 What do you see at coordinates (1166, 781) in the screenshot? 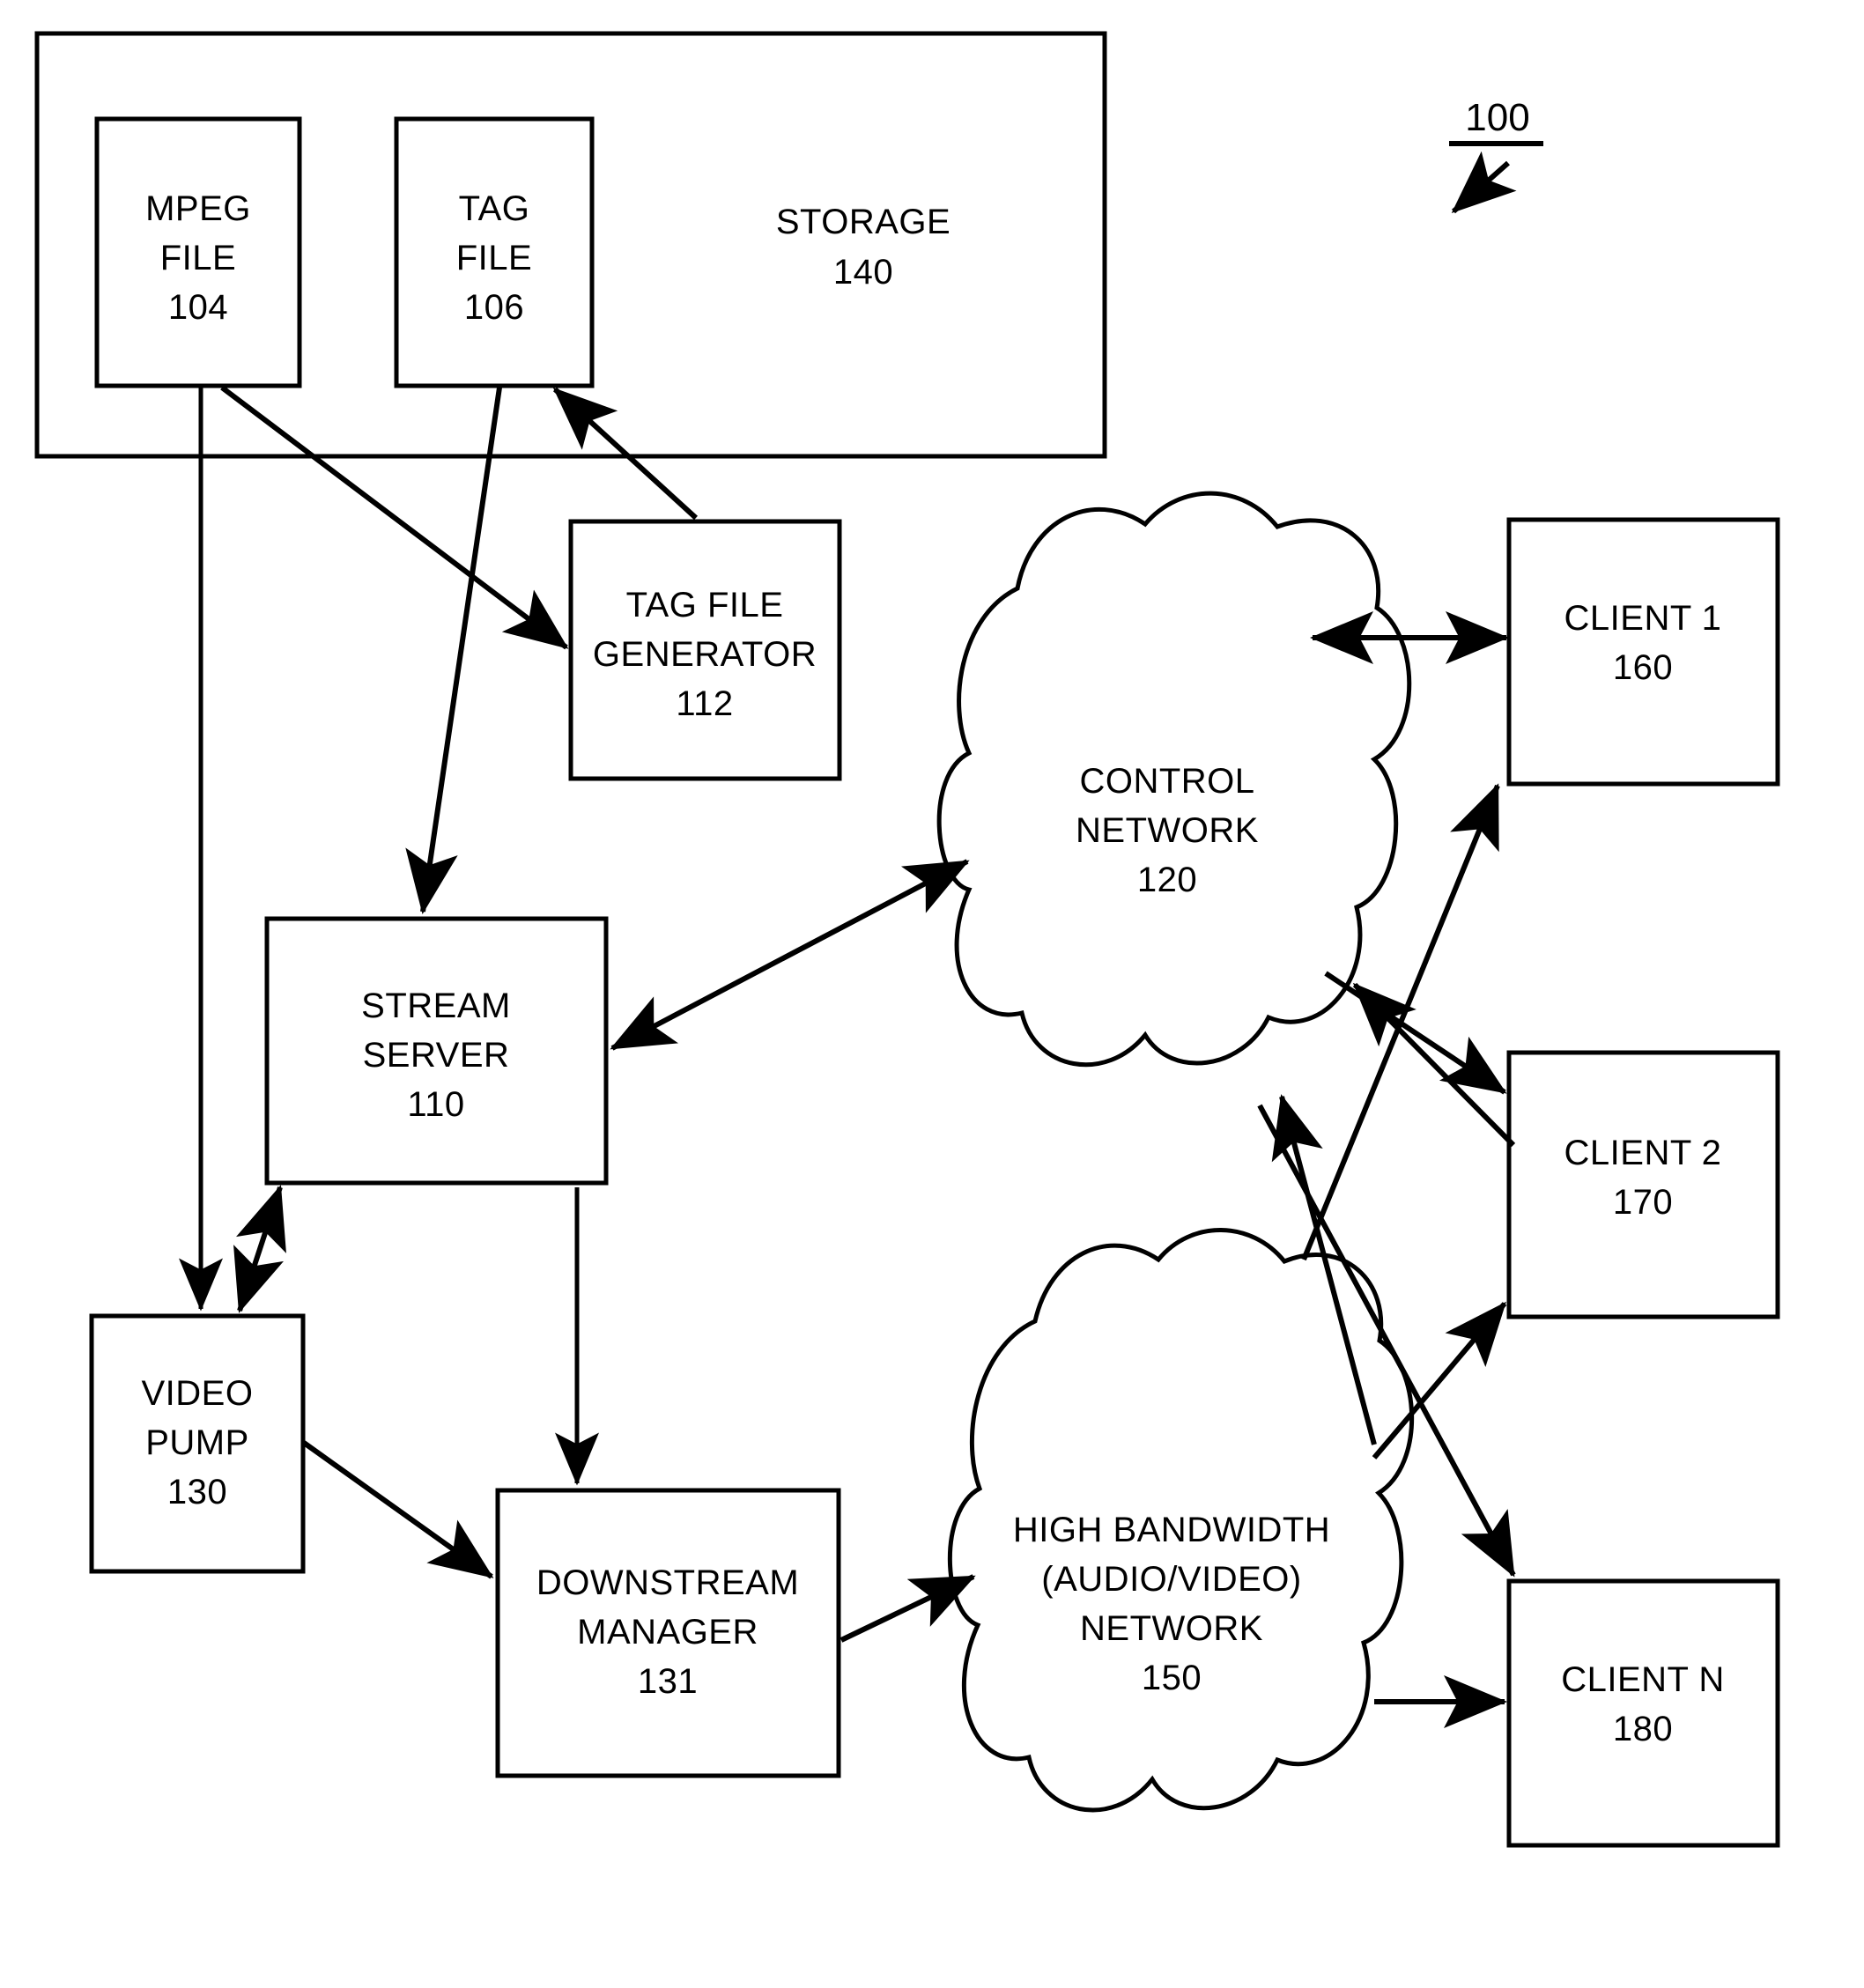
I see `control-network-label-line1: CONTROL` at bounding box center [1166, 781].